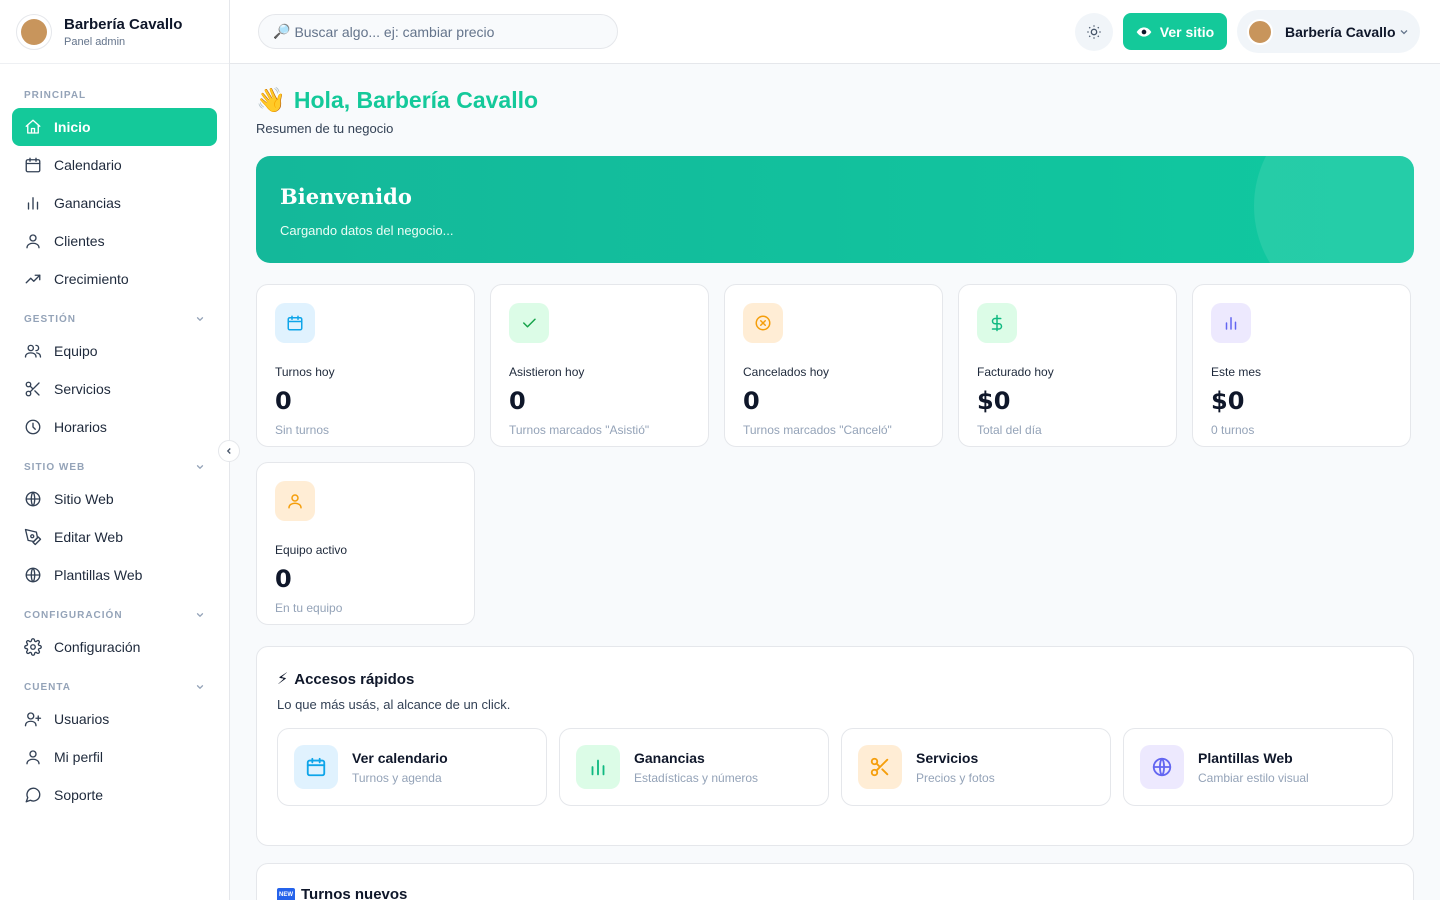 The height and width of the screenshot is (900, 1440). What do you see at coordinates (817, 430) in the screenshot?
I see `stat-caption: Turnos marcados "Canceló"` at bounding box center [817, 430].